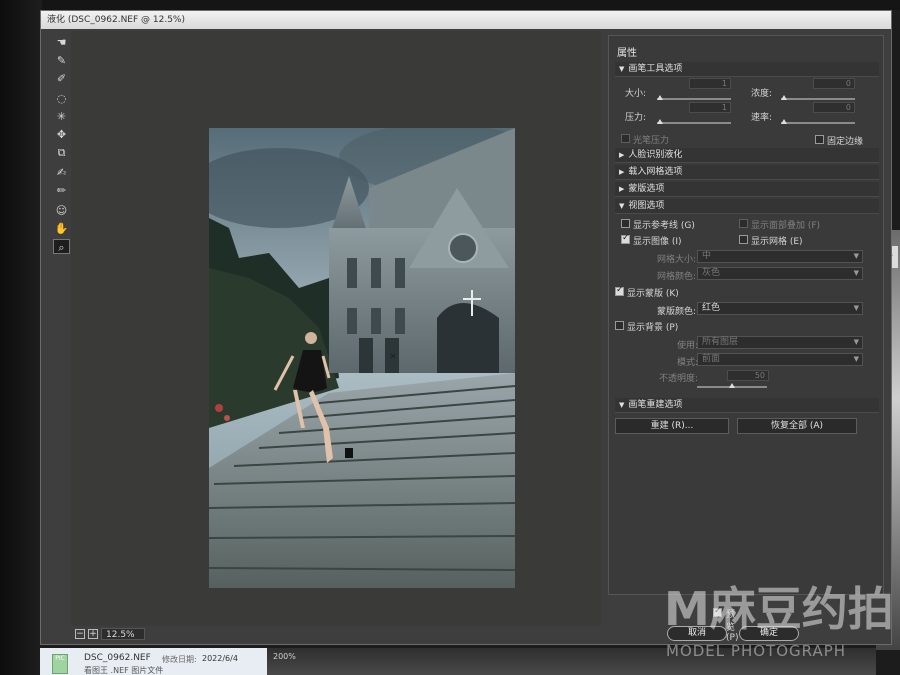  Describe the element at coordinates (694, 97) in the screenshot. I see `size-slider` at that location.